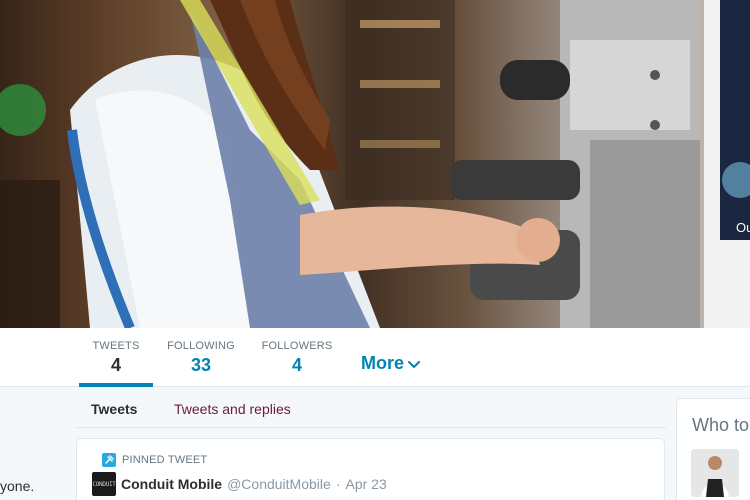  Describe the element at coordinates (279, 484) in the screenshot. I see `author-handle: @ConduitMobile` at that location.